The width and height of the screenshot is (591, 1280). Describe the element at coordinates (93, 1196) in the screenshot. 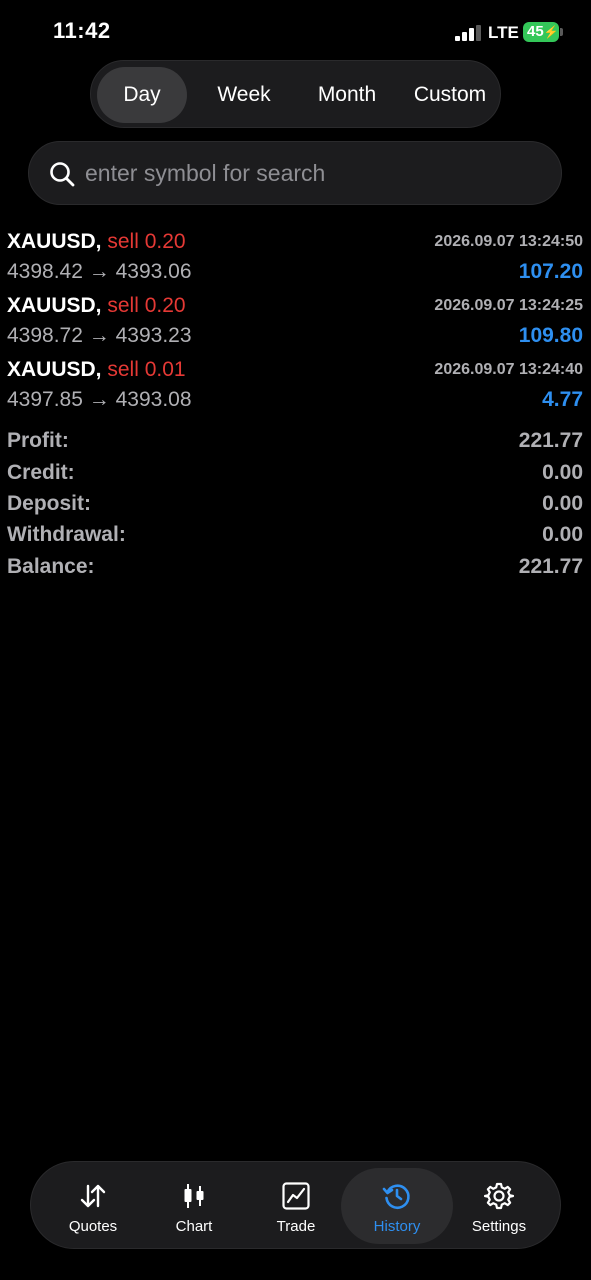

I see `quotes-arrows-icon` at that location.